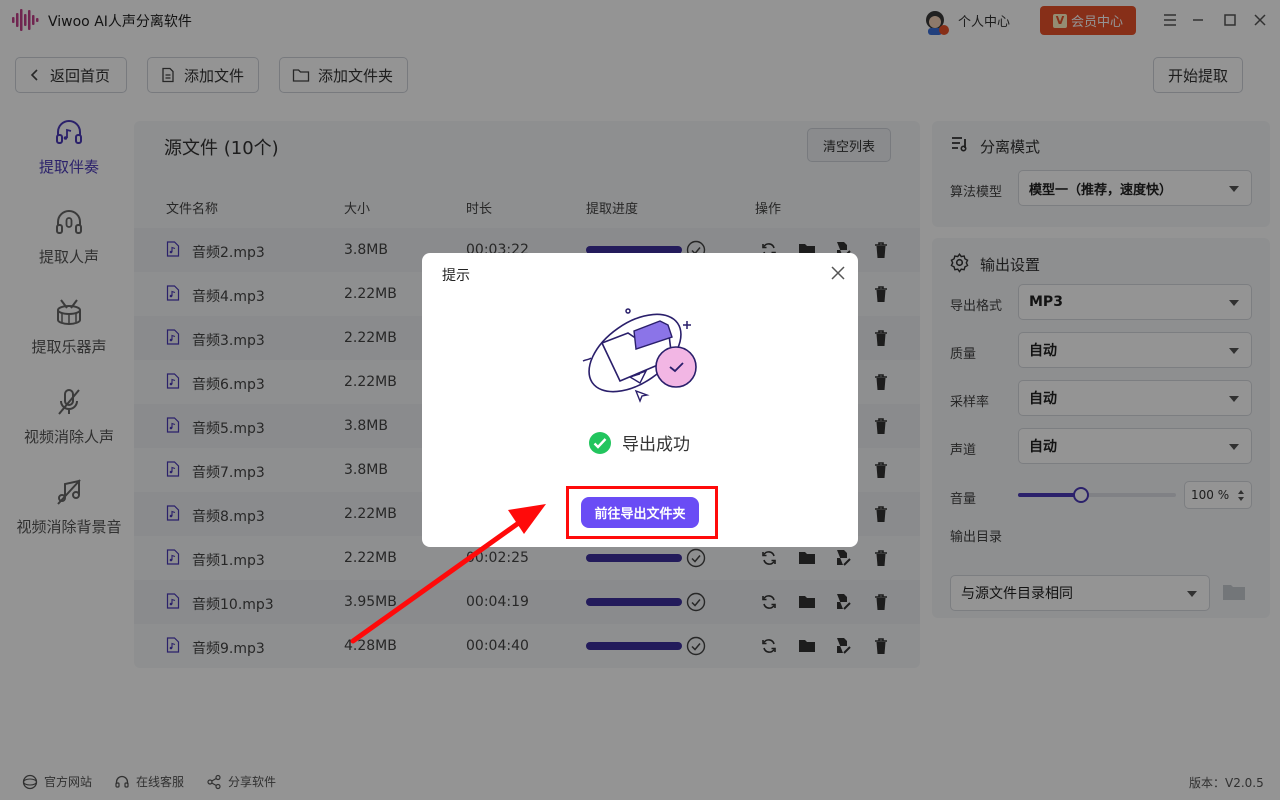  Describe the element at coordinates (600, 442) in the screenshot. I see `success-check-icon` at that location.